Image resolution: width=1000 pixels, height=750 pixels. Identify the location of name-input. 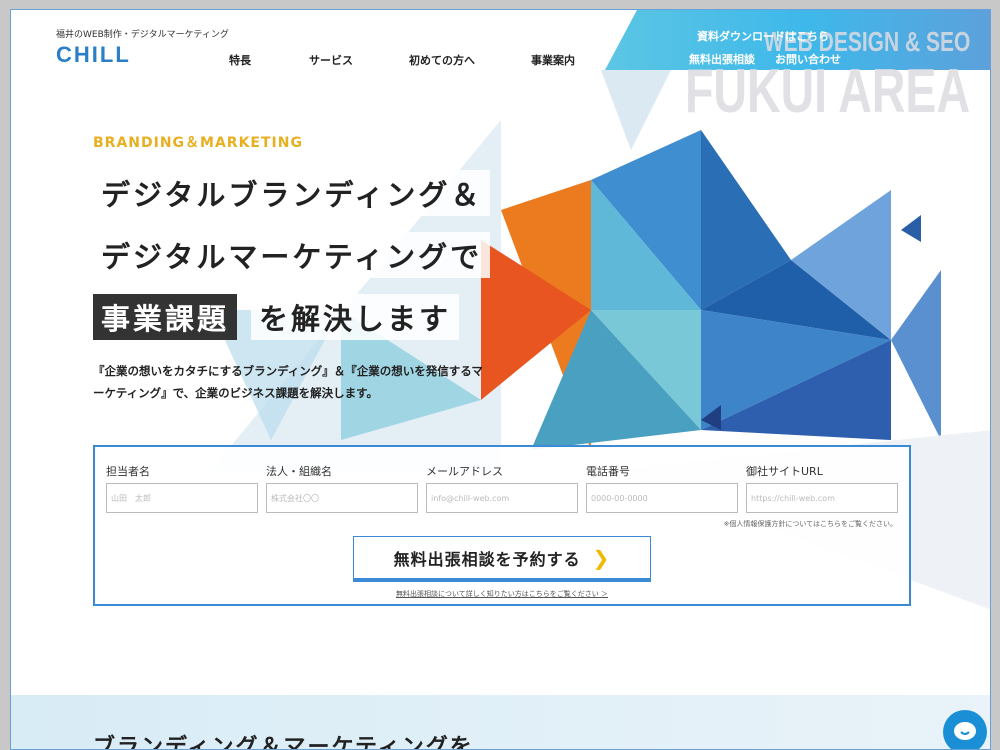
(182, 498).